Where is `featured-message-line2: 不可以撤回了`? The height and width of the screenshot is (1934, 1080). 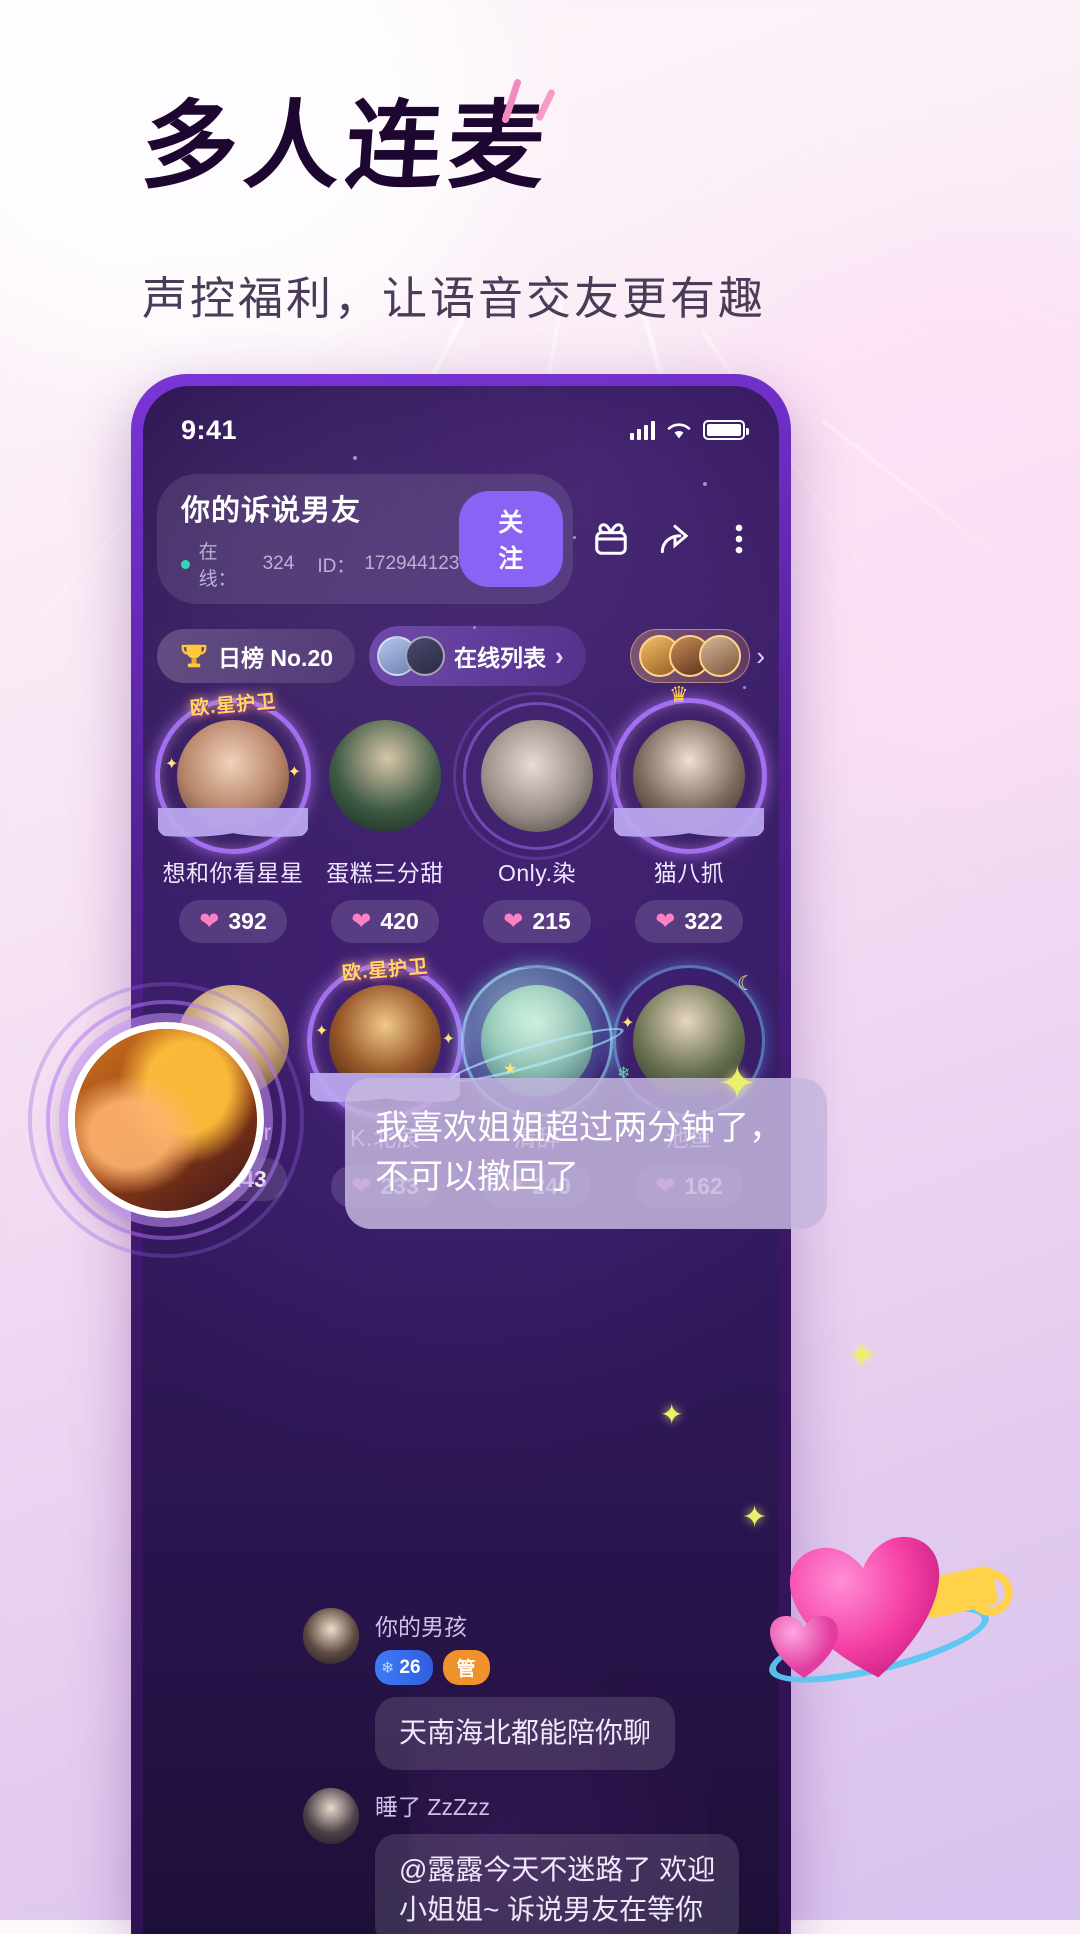 featured-message-line2: 不可以撤回了 is located at coordinates (477, 1177).